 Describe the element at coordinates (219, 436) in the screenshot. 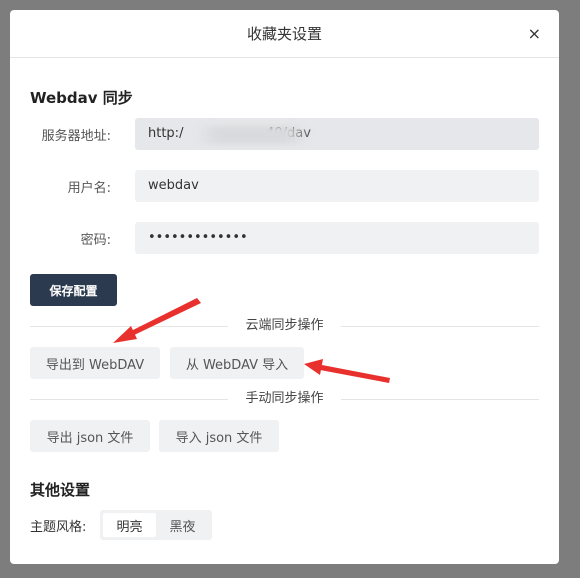

I see `import-json-button: 导入 json 文件` at that location.